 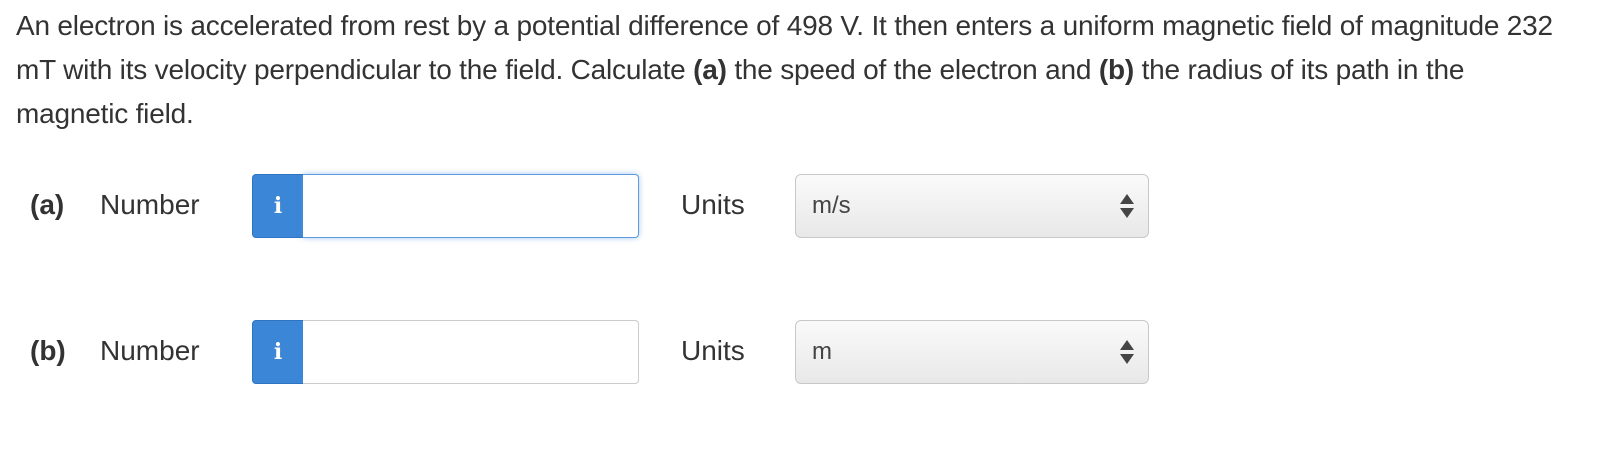 I want to click on answer-row-a: (a) Number i Units m/s, so click(x=803, y=207).